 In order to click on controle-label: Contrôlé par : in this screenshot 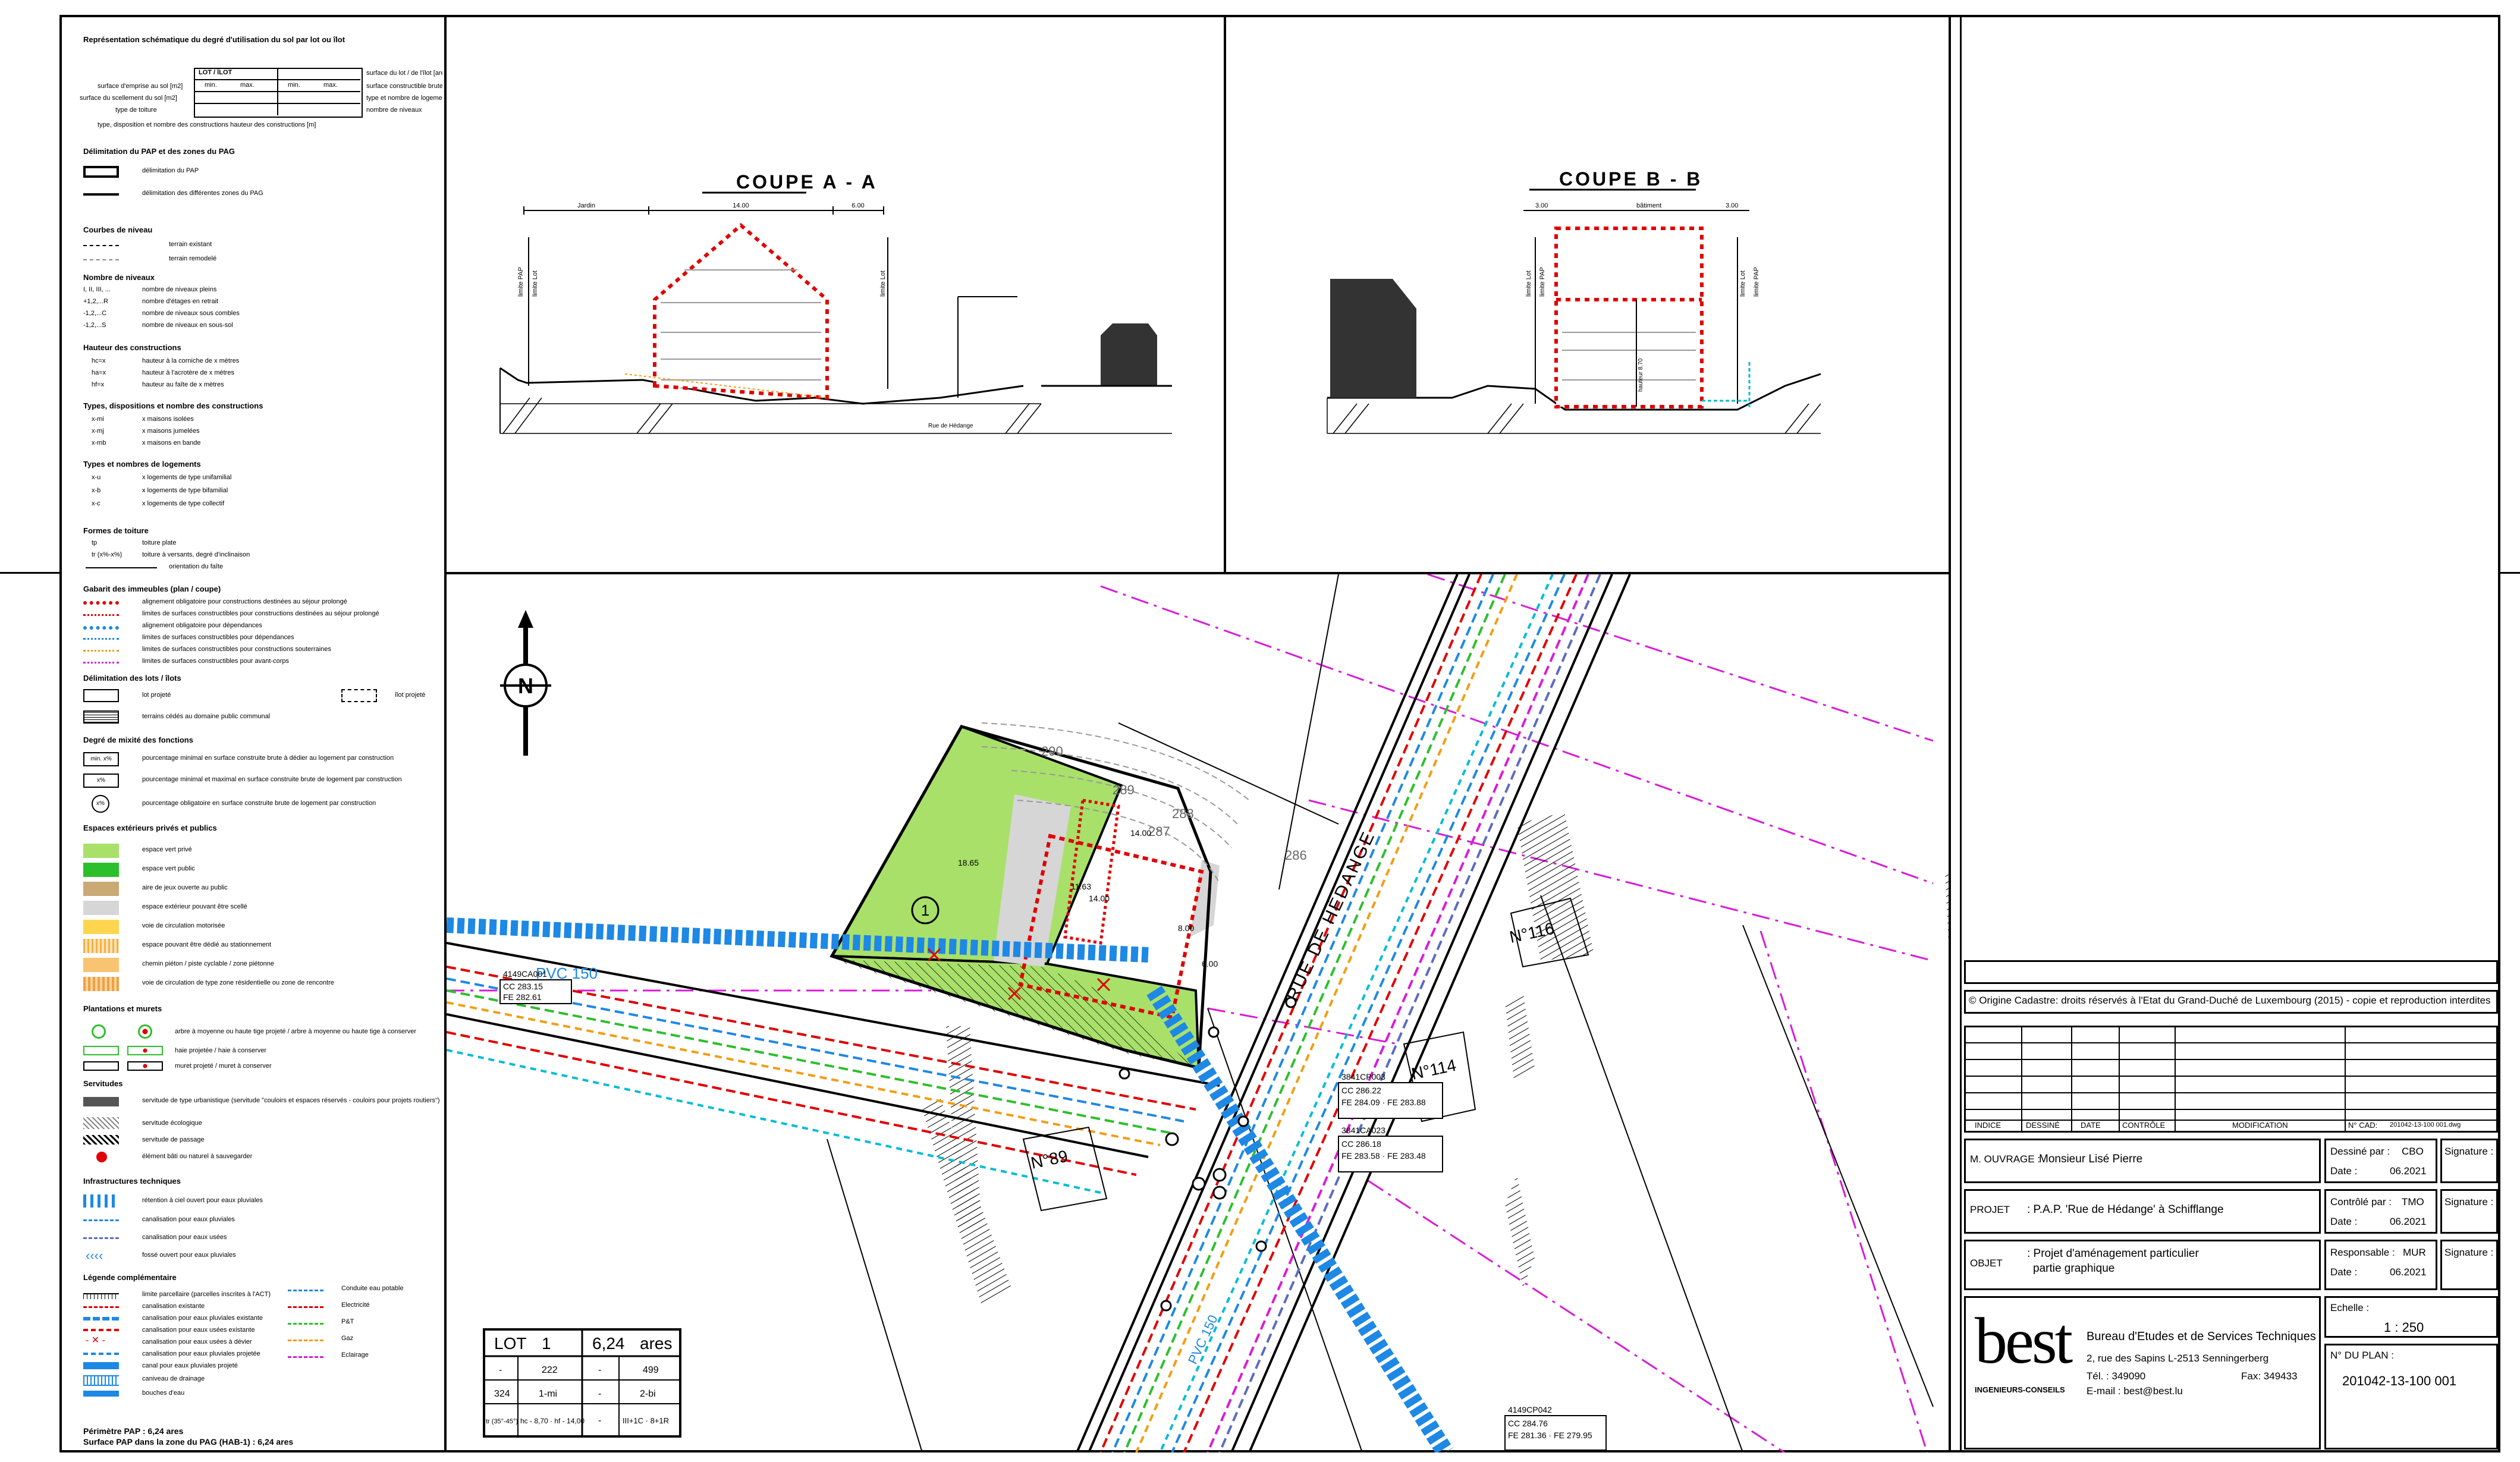, I will do `click(2361, 1202)`.